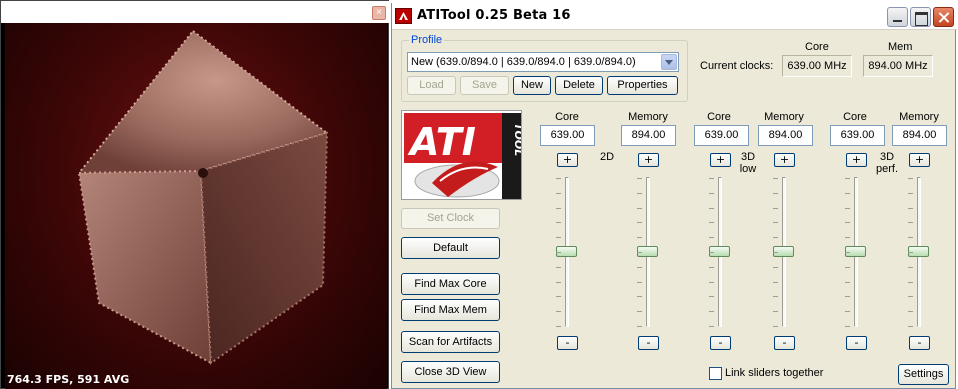  What do you see at coordinates (774, 373) in the screenshot?
I see `link-sliders-label: Link sliders together` at bounding box center [774, 373].